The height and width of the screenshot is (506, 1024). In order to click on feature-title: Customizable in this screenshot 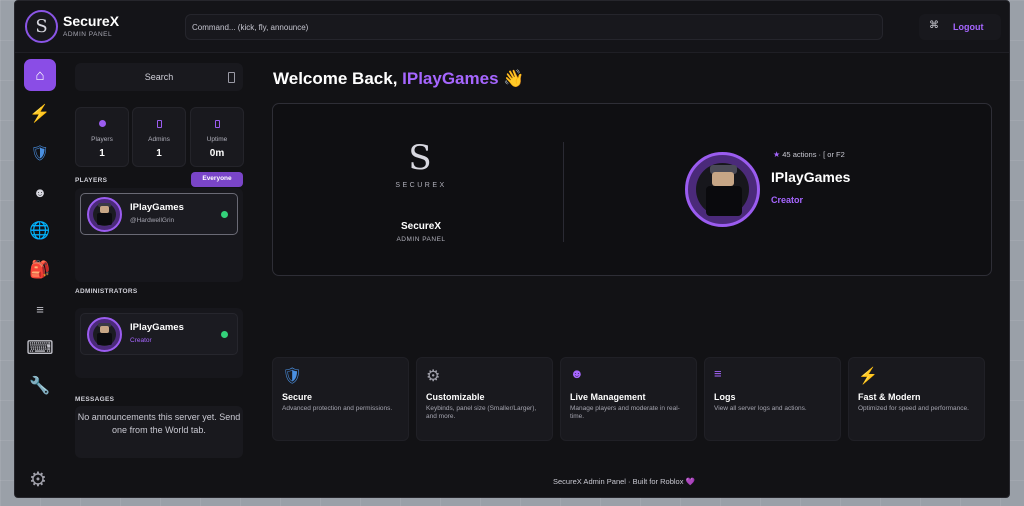, I will do `click(455, 397)`.